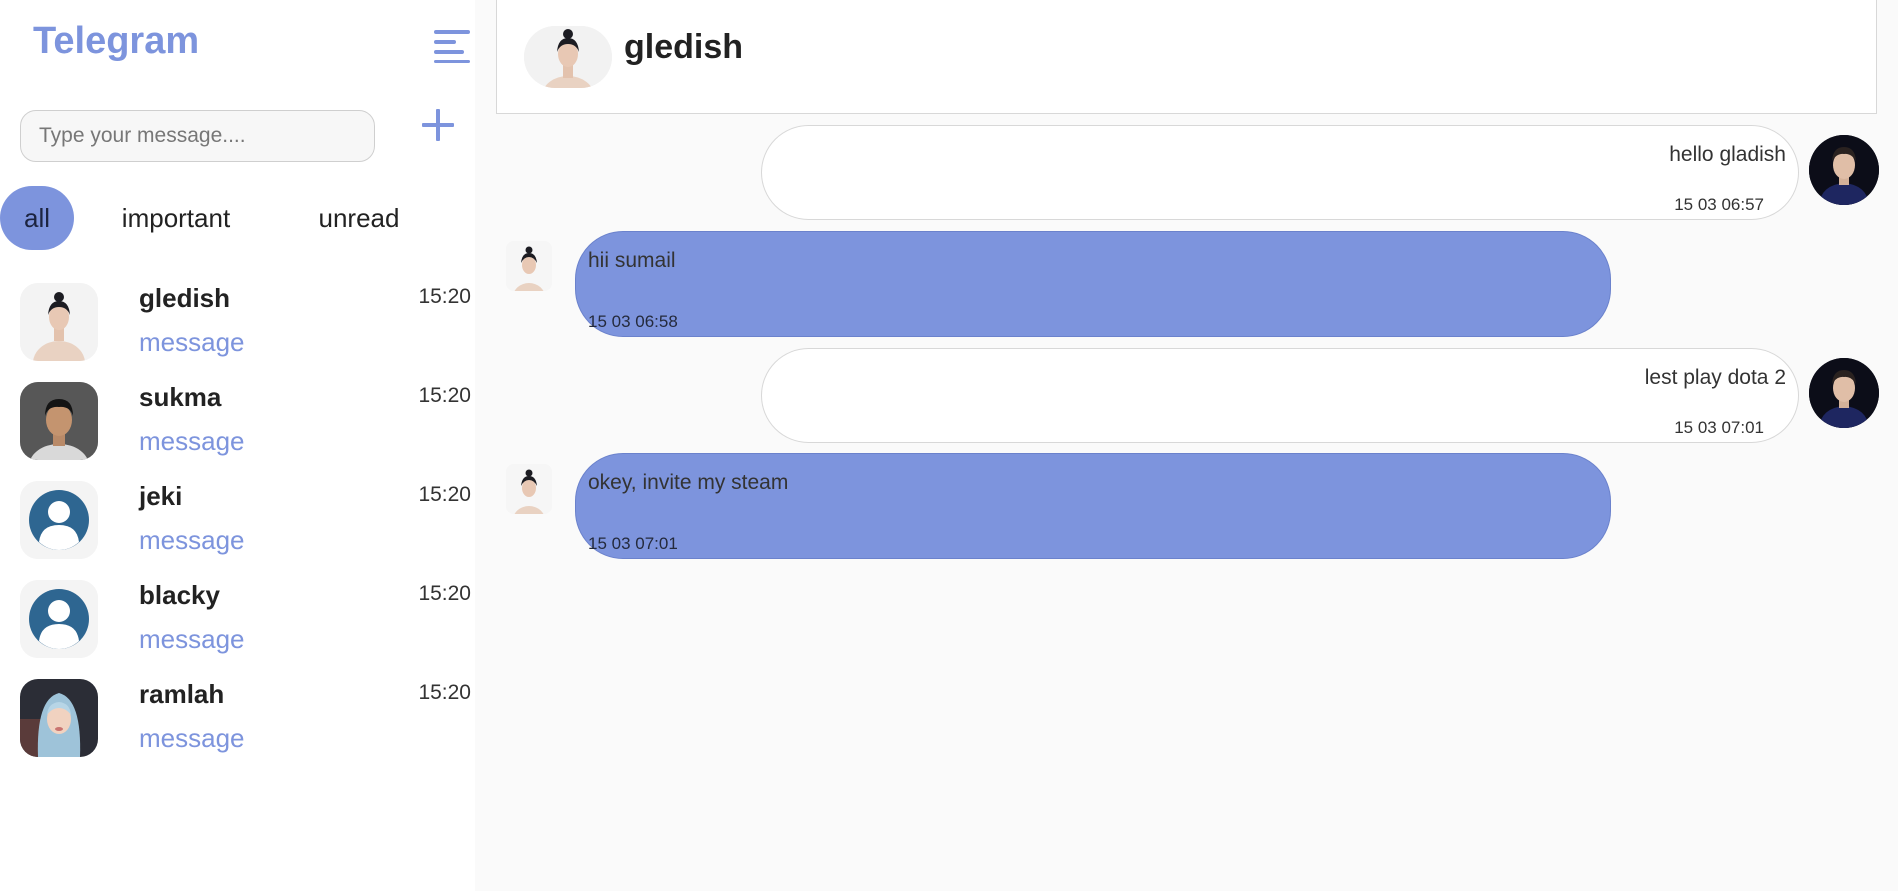  What do you see at coordinates (688, 482) in the screenshot?
I see `message-text: okey, invite my steam` at bounding box center [688, 482].